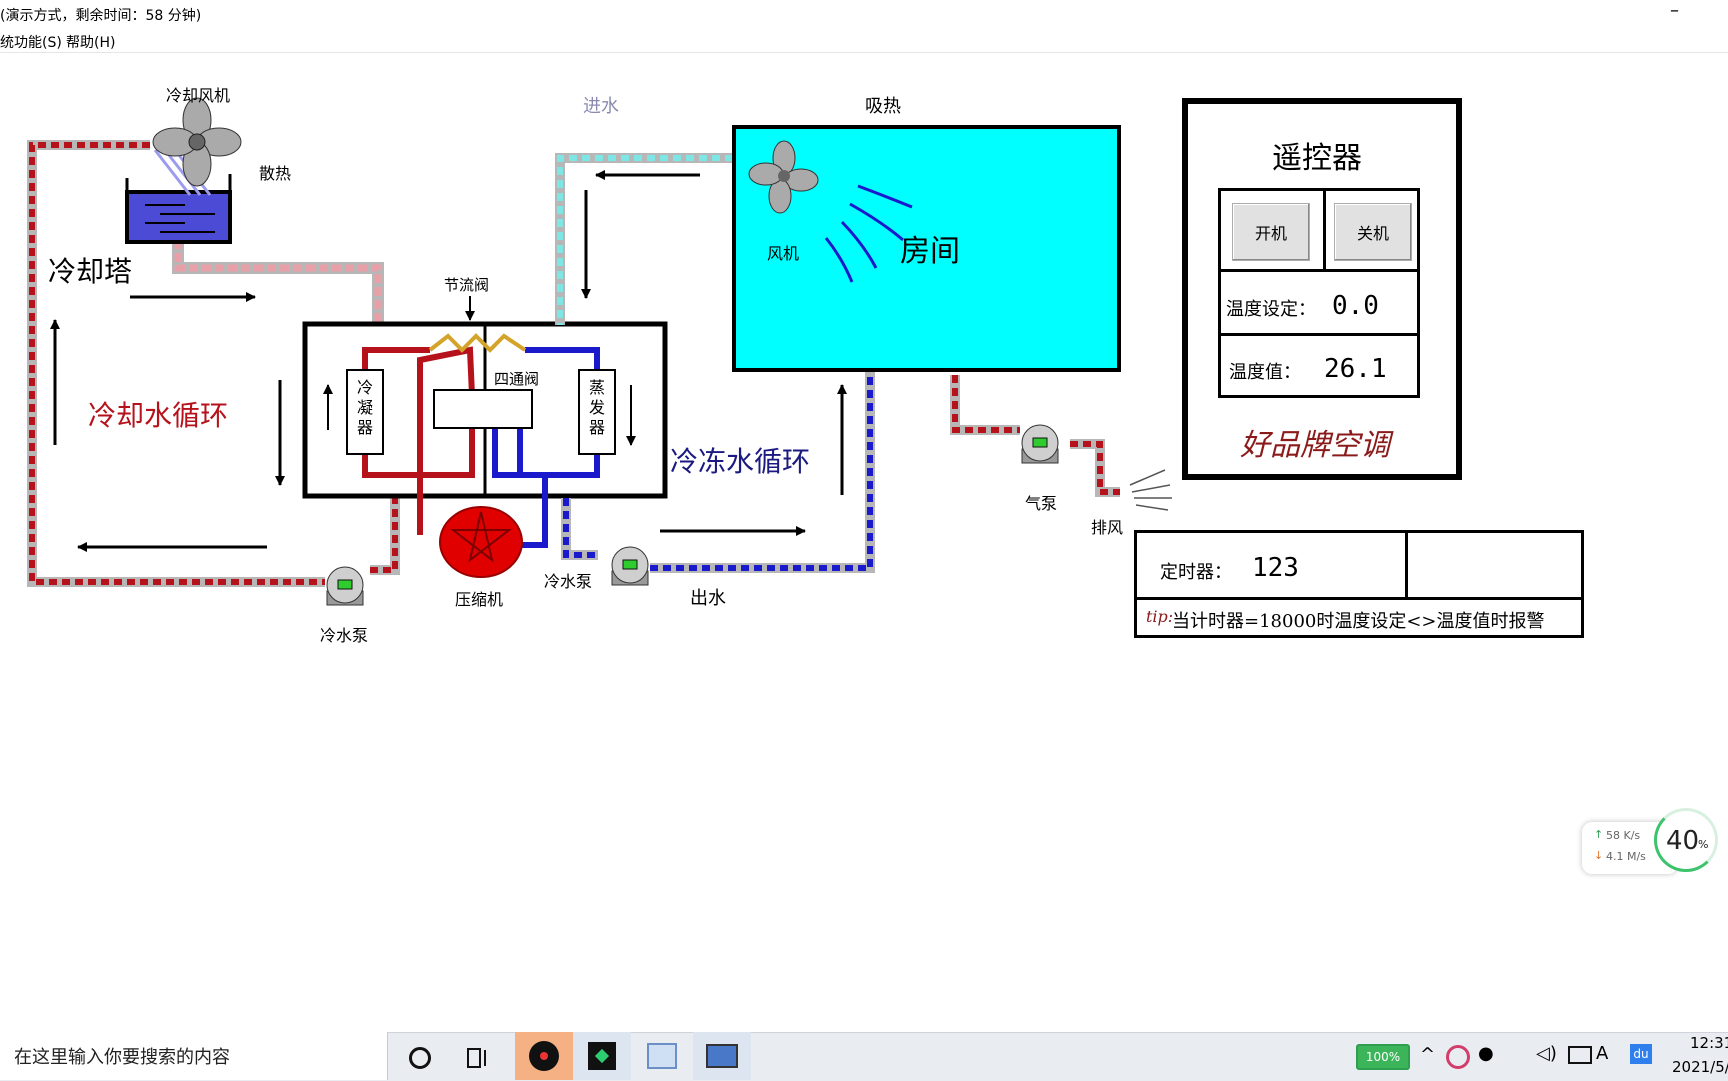 The width and height of the screenshot is (1728, 1081). Describe the element at coordinates (883, 106) in the screenshot. I see `heat-absorb-label: 吸热` at that location.